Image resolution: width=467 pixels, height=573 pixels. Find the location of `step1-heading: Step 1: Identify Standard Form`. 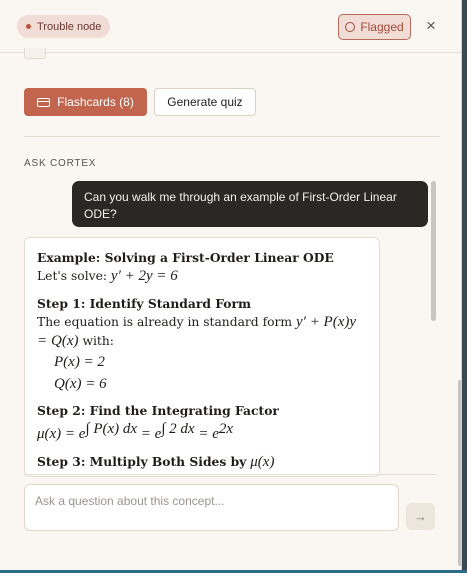

step1-heading: Step 1: Identify Standard Form is located at coordinates (144, 303).